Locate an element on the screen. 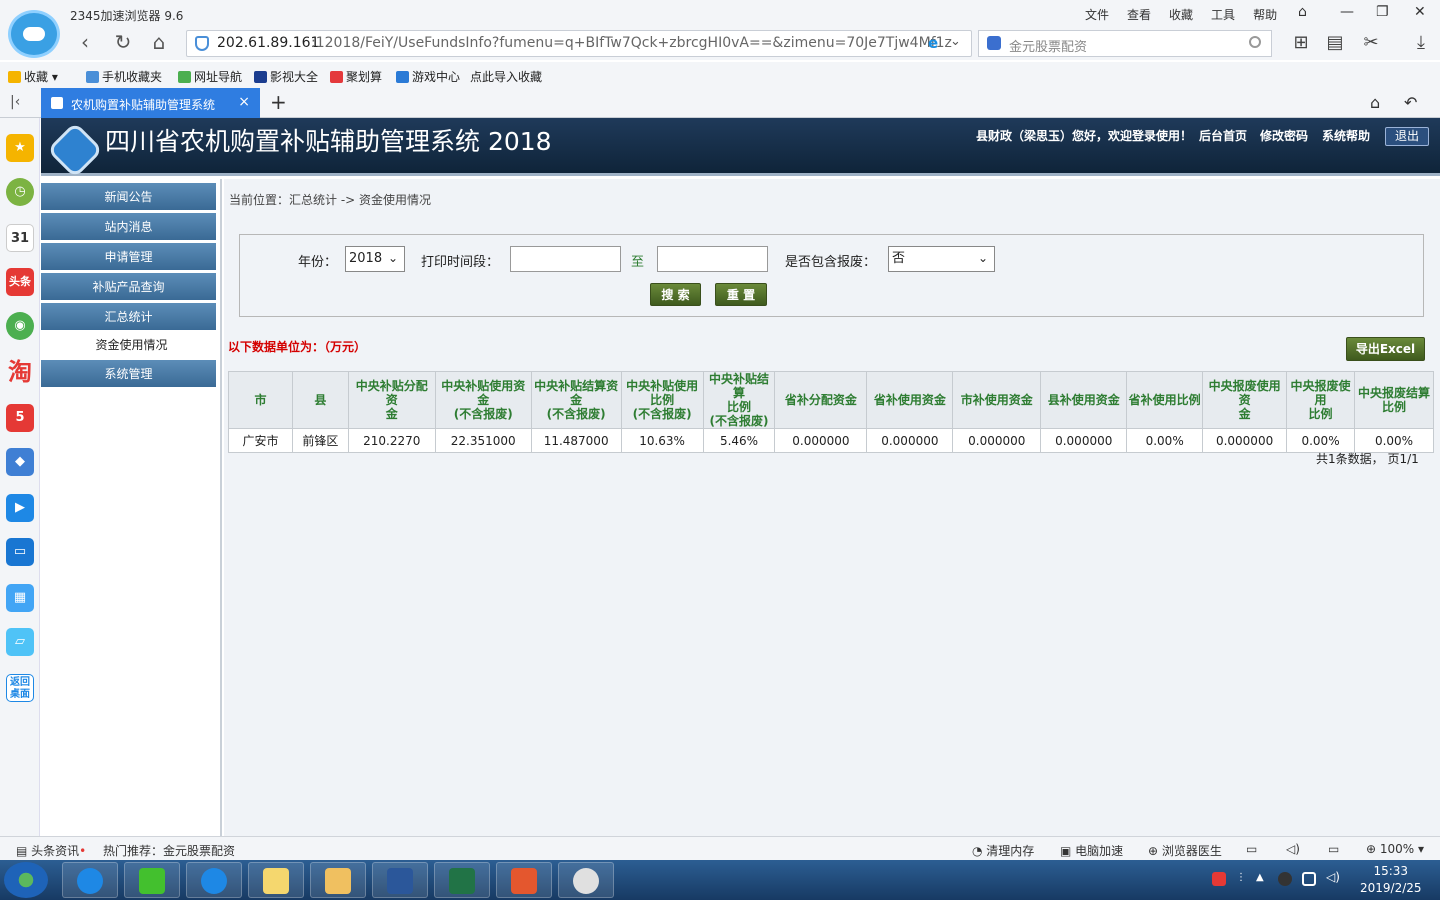 Image resolution: width=1440 pixels, height=900 pixels. bookmark-video: 影视大全 is located at coordinates (286, 76).